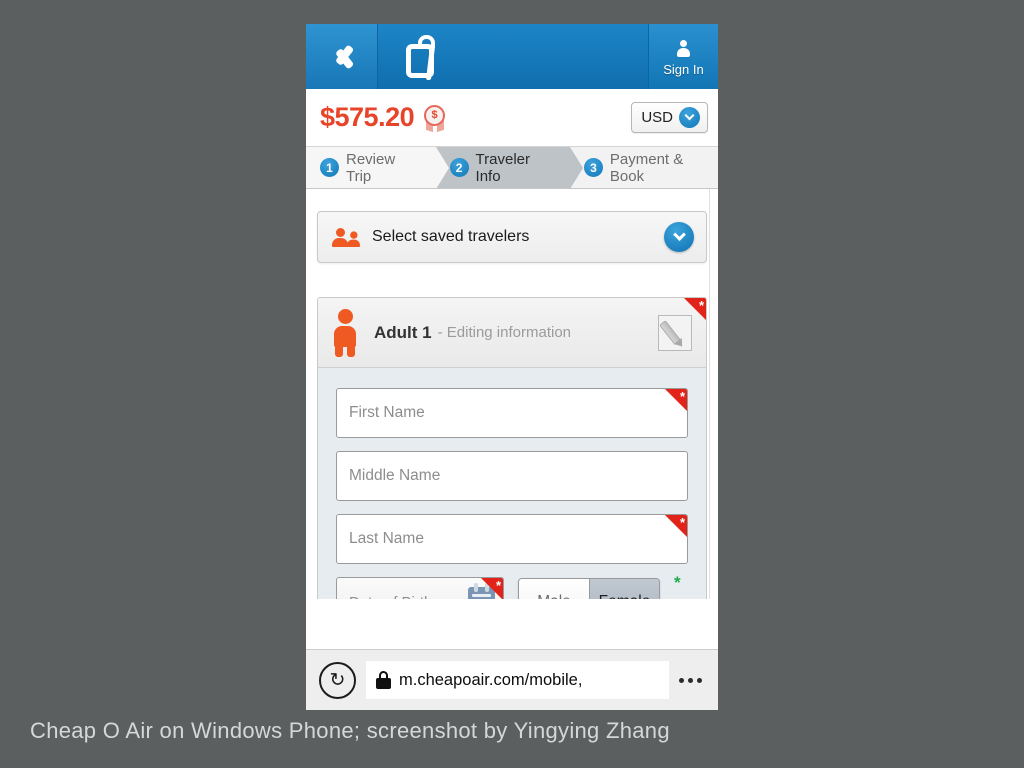  I want to click on step-number: 2, so click(459, 167).